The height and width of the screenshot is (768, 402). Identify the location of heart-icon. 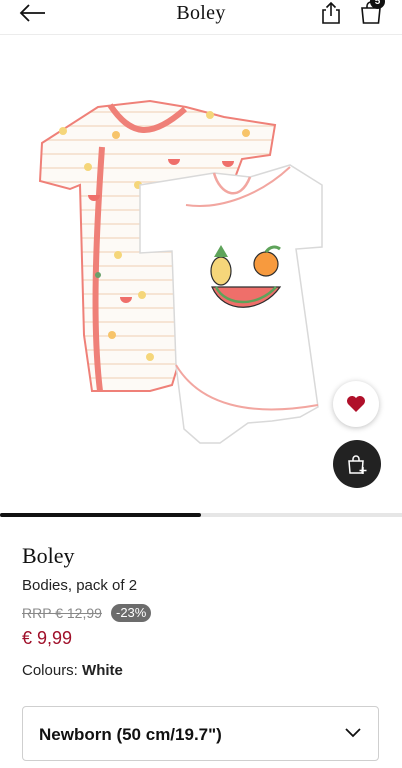
(356, 404).